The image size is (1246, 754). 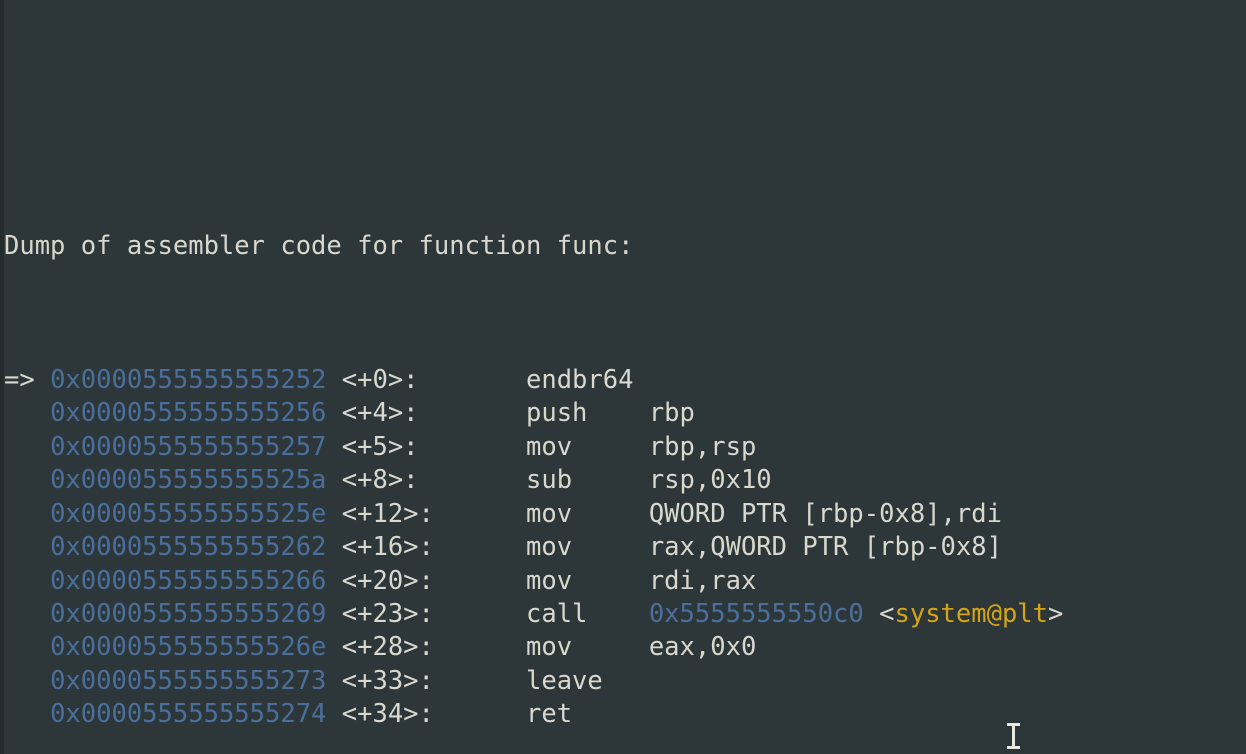 I want to click on disassembly-row: 0x000055555555525a <+8>: sub rsp,0x10, so click(x=625, y=480).